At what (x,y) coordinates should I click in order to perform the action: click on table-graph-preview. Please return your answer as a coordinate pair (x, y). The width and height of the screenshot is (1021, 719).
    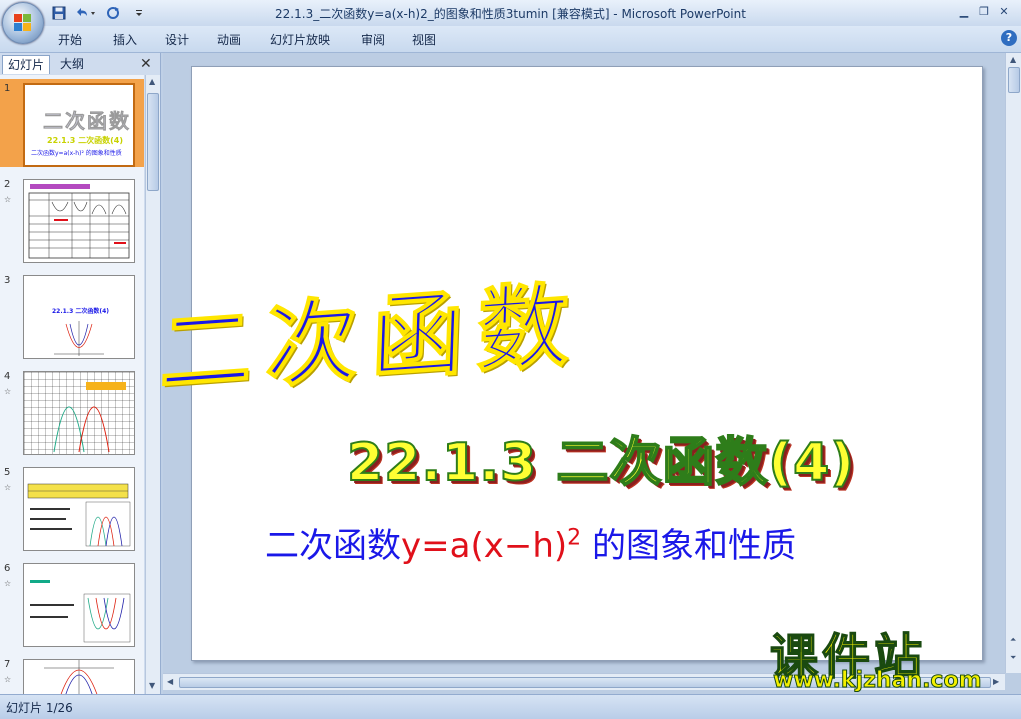
    Looking at the image, I should click on (79, 515).